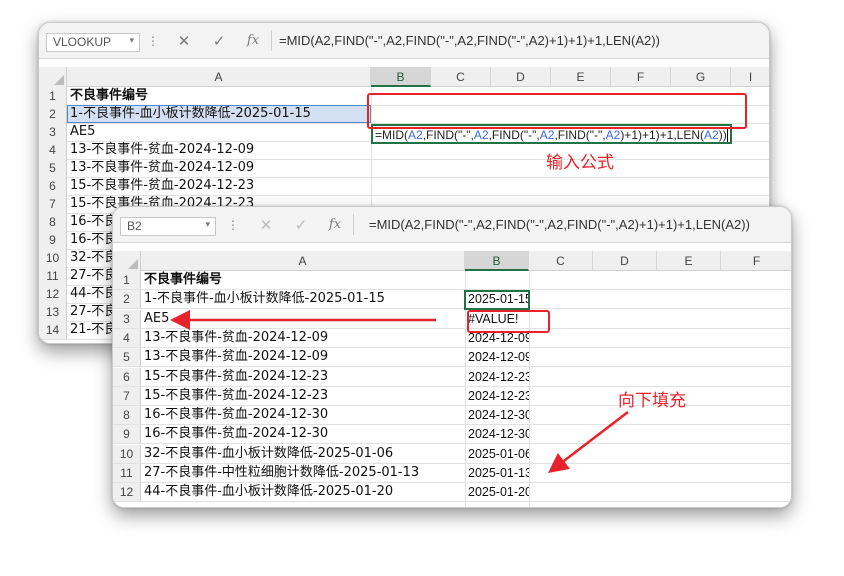 This screenshot has width=844, height=576. I want to click on annotation-enter-formula: 输入公式, so click(580, 163).